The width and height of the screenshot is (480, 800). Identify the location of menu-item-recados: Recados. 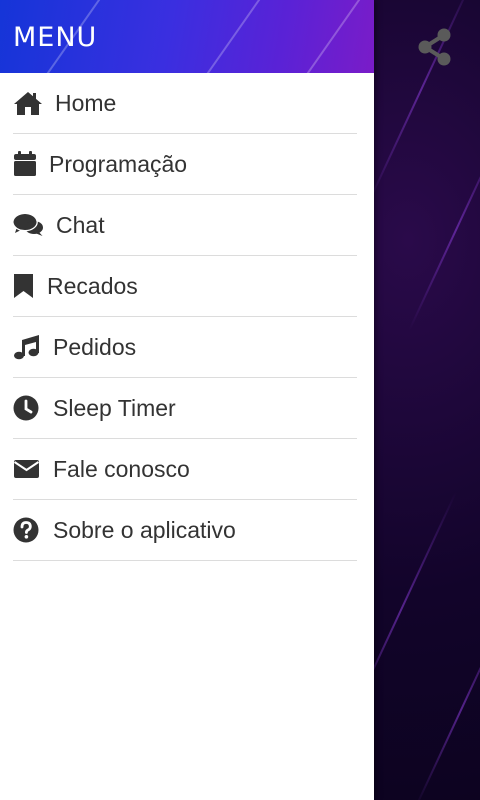
(185, 286).